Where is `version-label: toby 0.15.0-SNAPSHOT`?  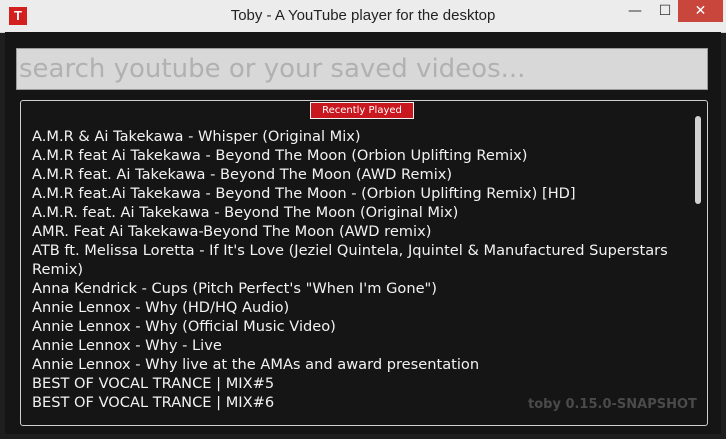 version-label: toby 0.15.0-SNAPSHOT is located at coordinates (612, 404).